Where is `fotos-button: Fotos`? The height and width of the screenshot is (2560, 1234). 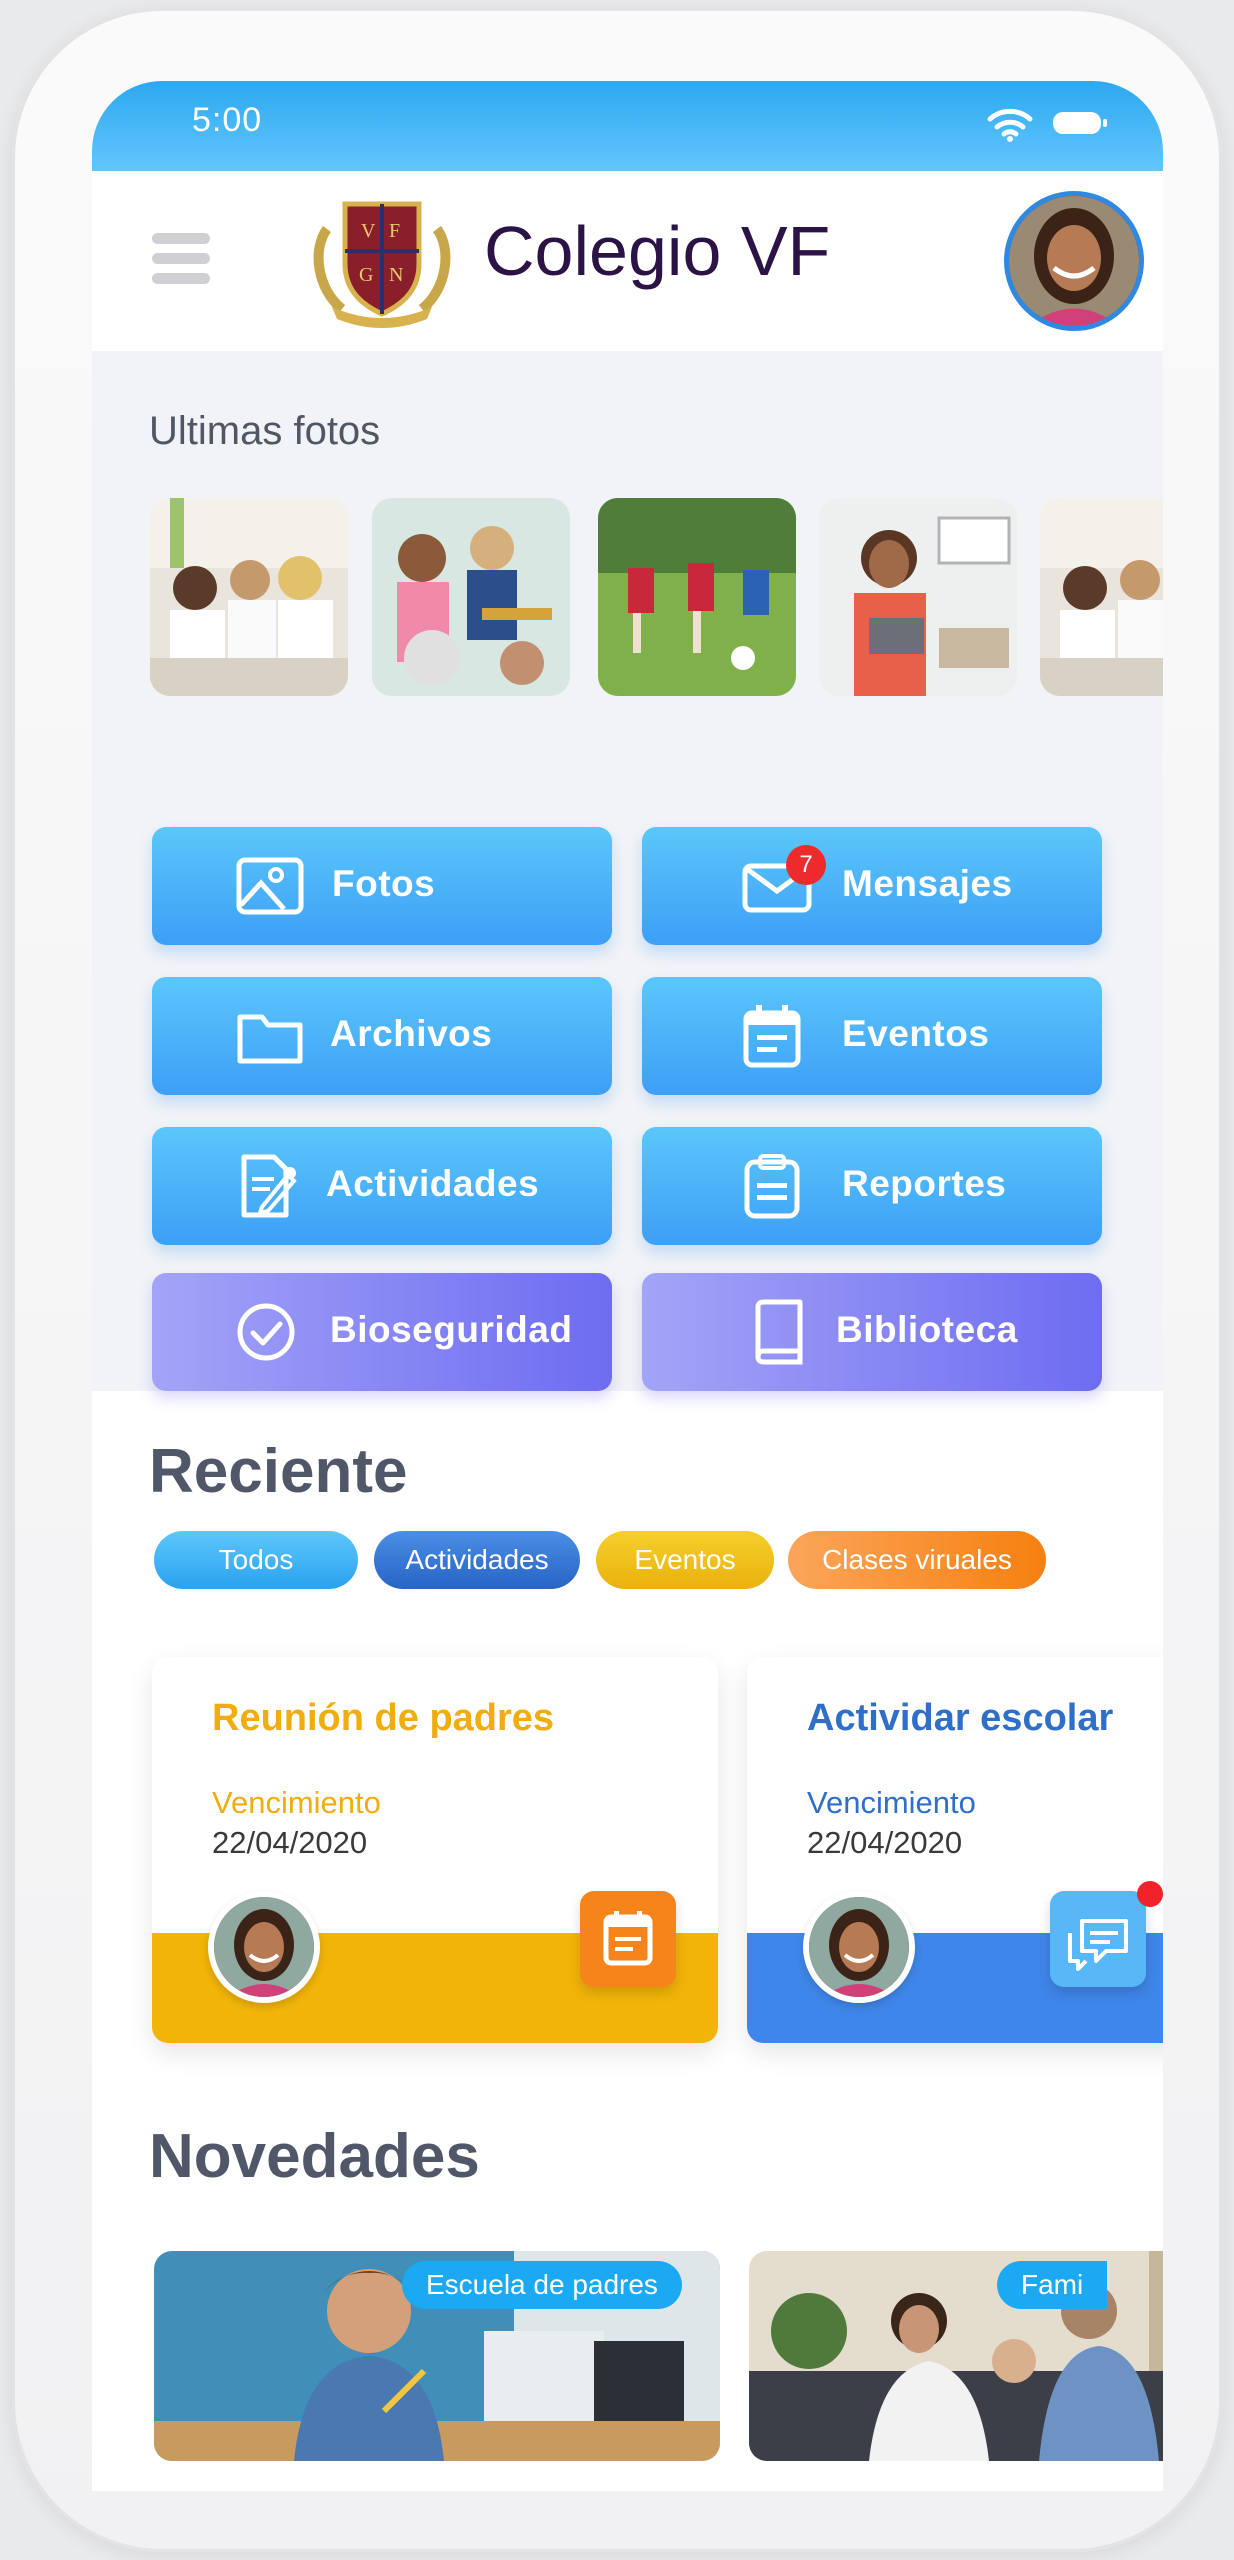
fotos-button: Fotos is located at coordinates (382, 886).